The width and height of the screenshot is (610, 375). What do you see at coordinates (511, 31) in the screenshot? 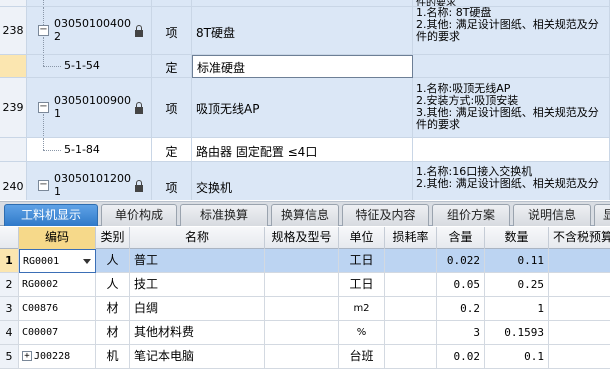
I see `item-features: 1.名称: 8T硬盘 2.其他: 满足设计图纸、相关规范及分 件的要求` at bounding box center [511, 31].